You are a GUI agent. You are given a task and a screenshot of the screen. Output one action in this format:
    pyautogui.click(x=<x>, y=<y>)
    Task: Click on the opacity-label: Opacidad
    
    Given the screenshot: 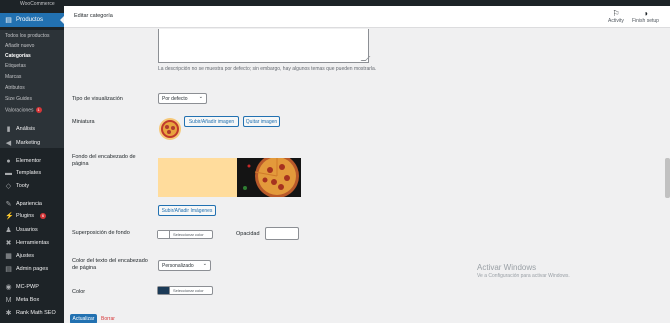 What is the action you would take?
    pyautogui.click(x=248, y=234)
    